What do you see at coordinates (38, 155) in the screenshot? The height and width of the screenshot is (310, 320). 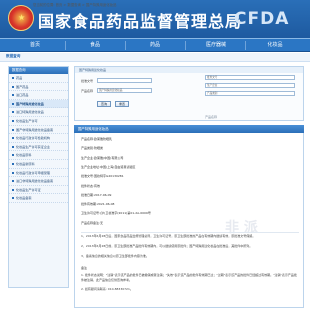 I see `sidebar-item: 化妆品原料` at bounding box center [38, 155].